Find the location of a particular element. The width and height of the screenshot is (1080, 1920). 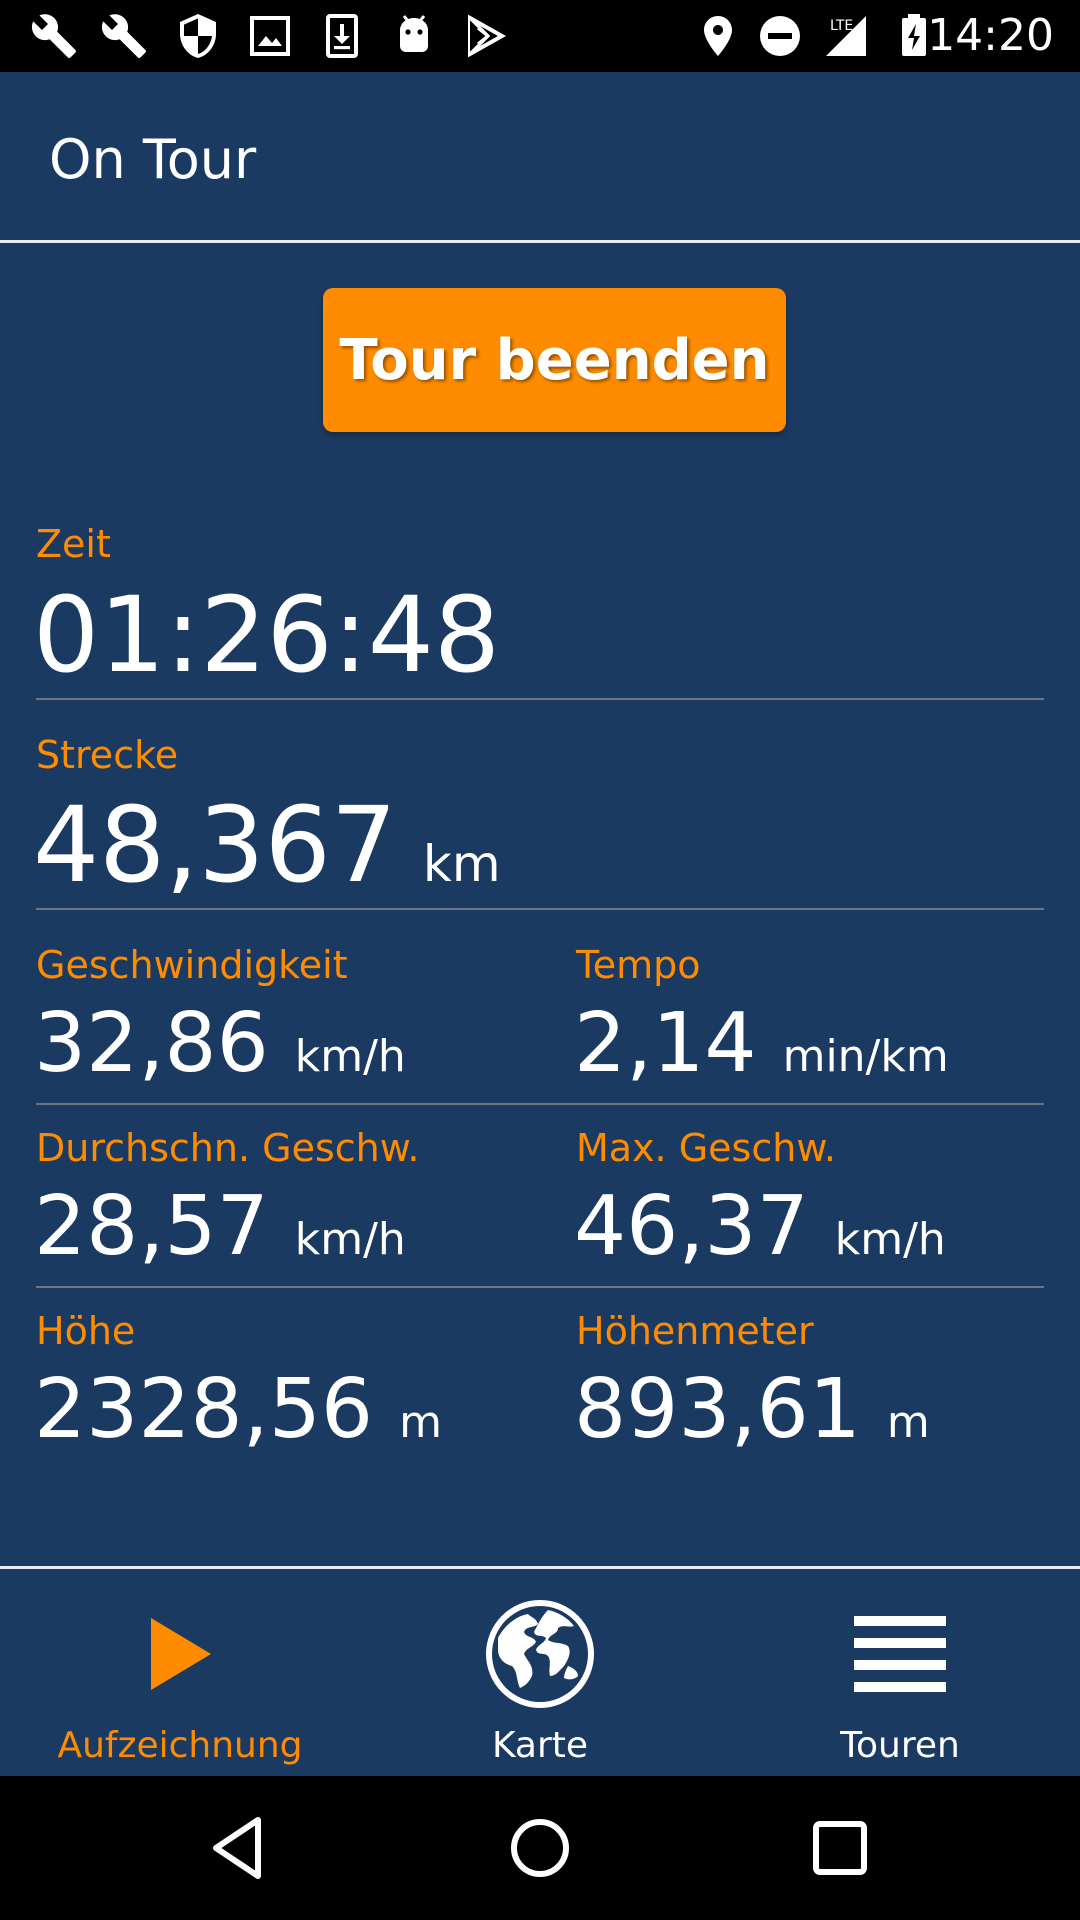

pace-label: Tempo is located at coordinates (638, 965).